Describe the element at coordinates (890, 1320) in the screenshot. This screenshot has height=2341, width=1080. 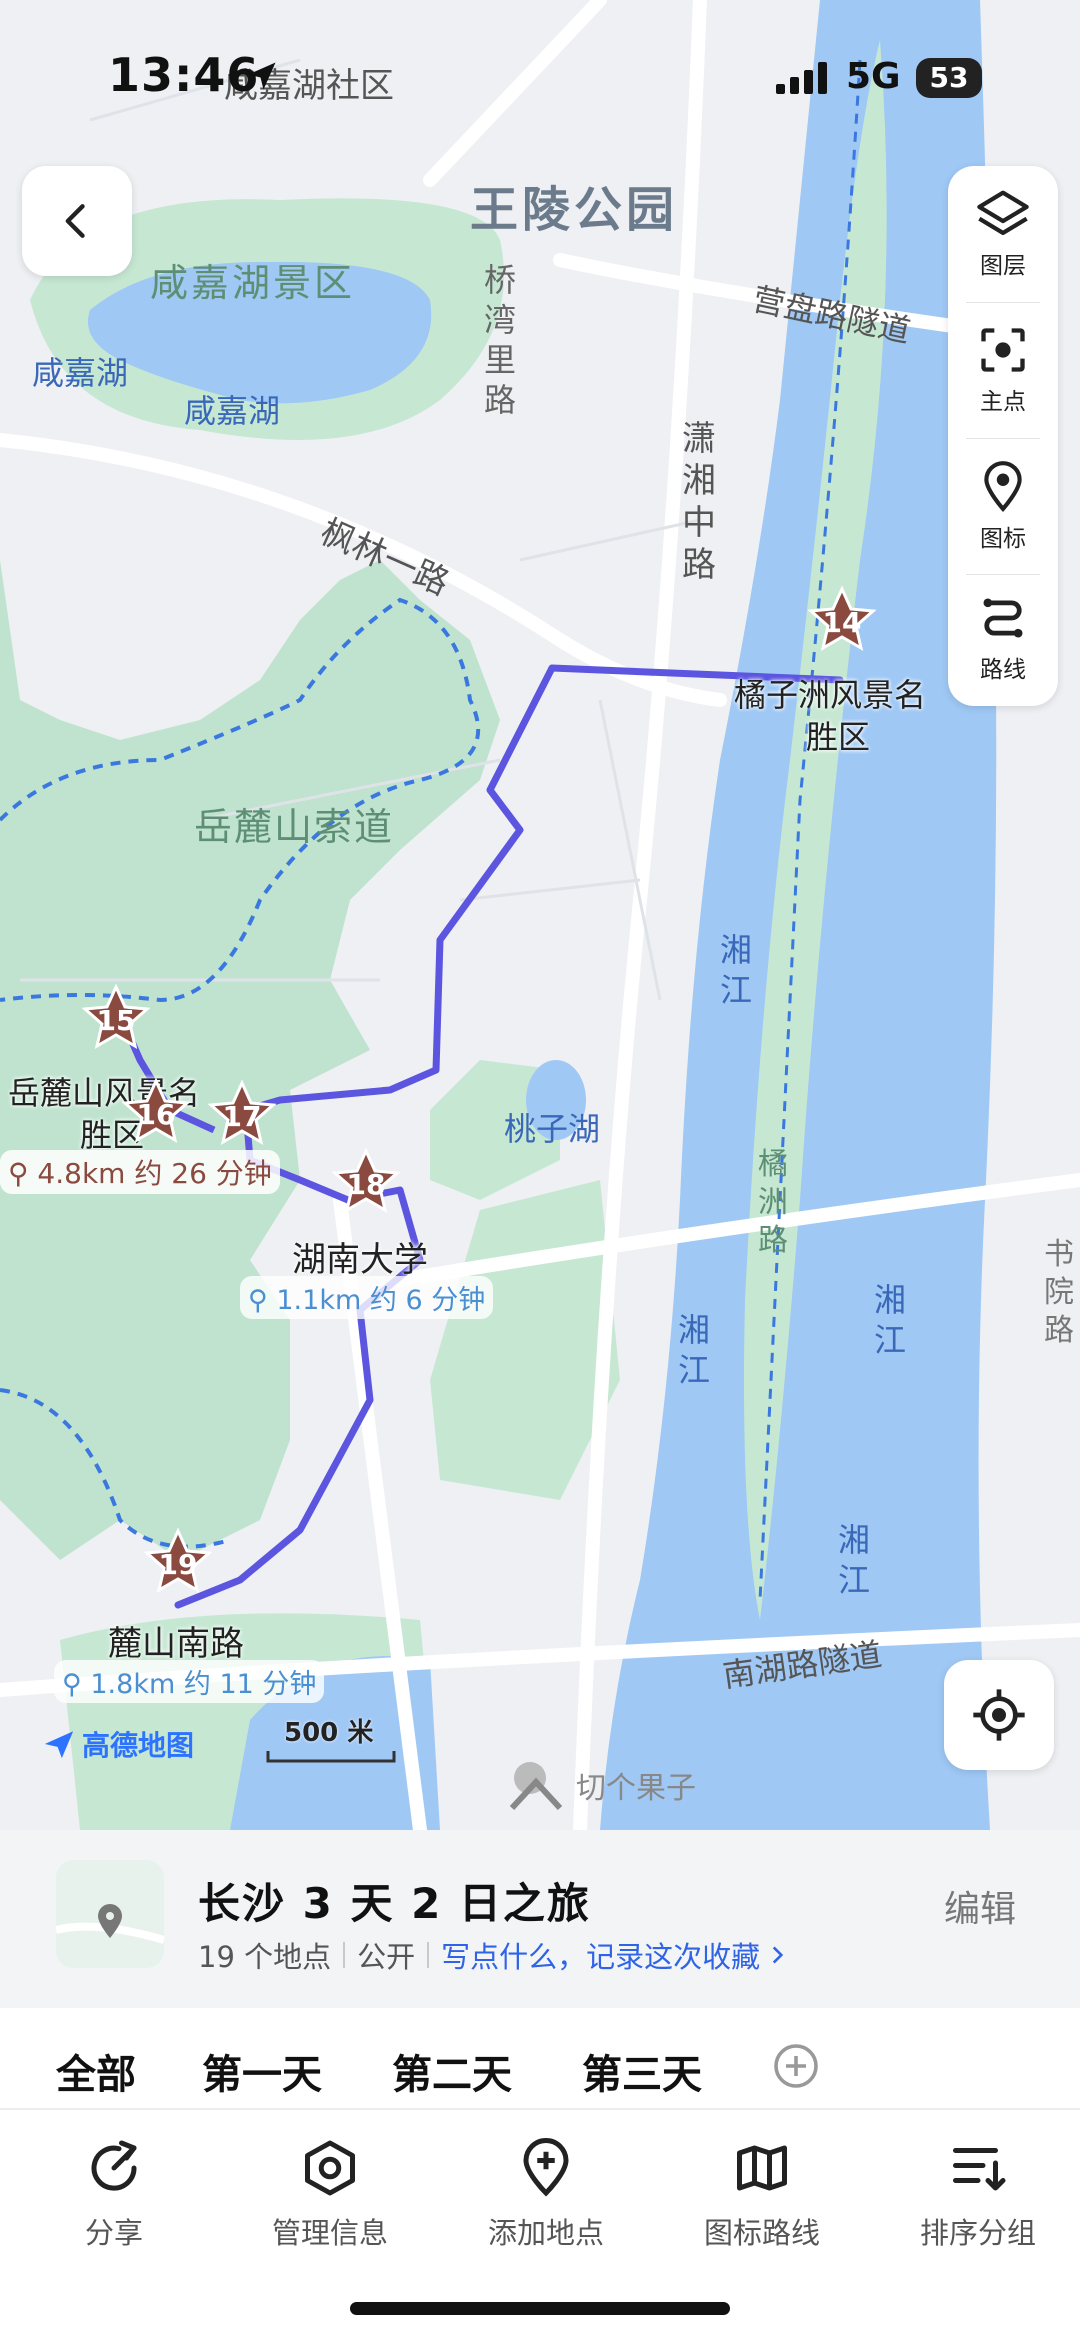
I see `label-xiangjiang-2: 湘江` at that location.